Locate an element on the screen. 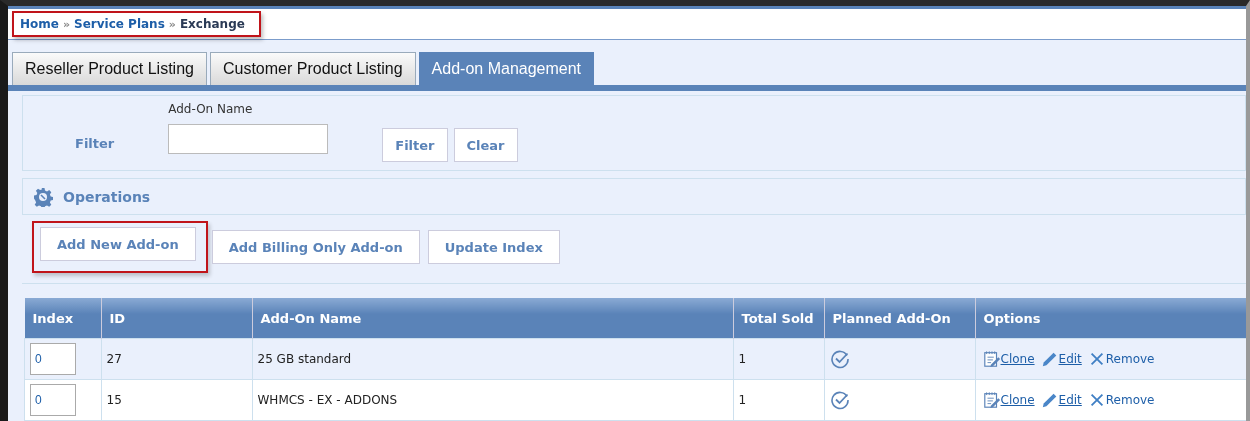 The width and height of the screenshot is (1250, 421). tab: Customer Product Listing is located at coordinates (312, 68).